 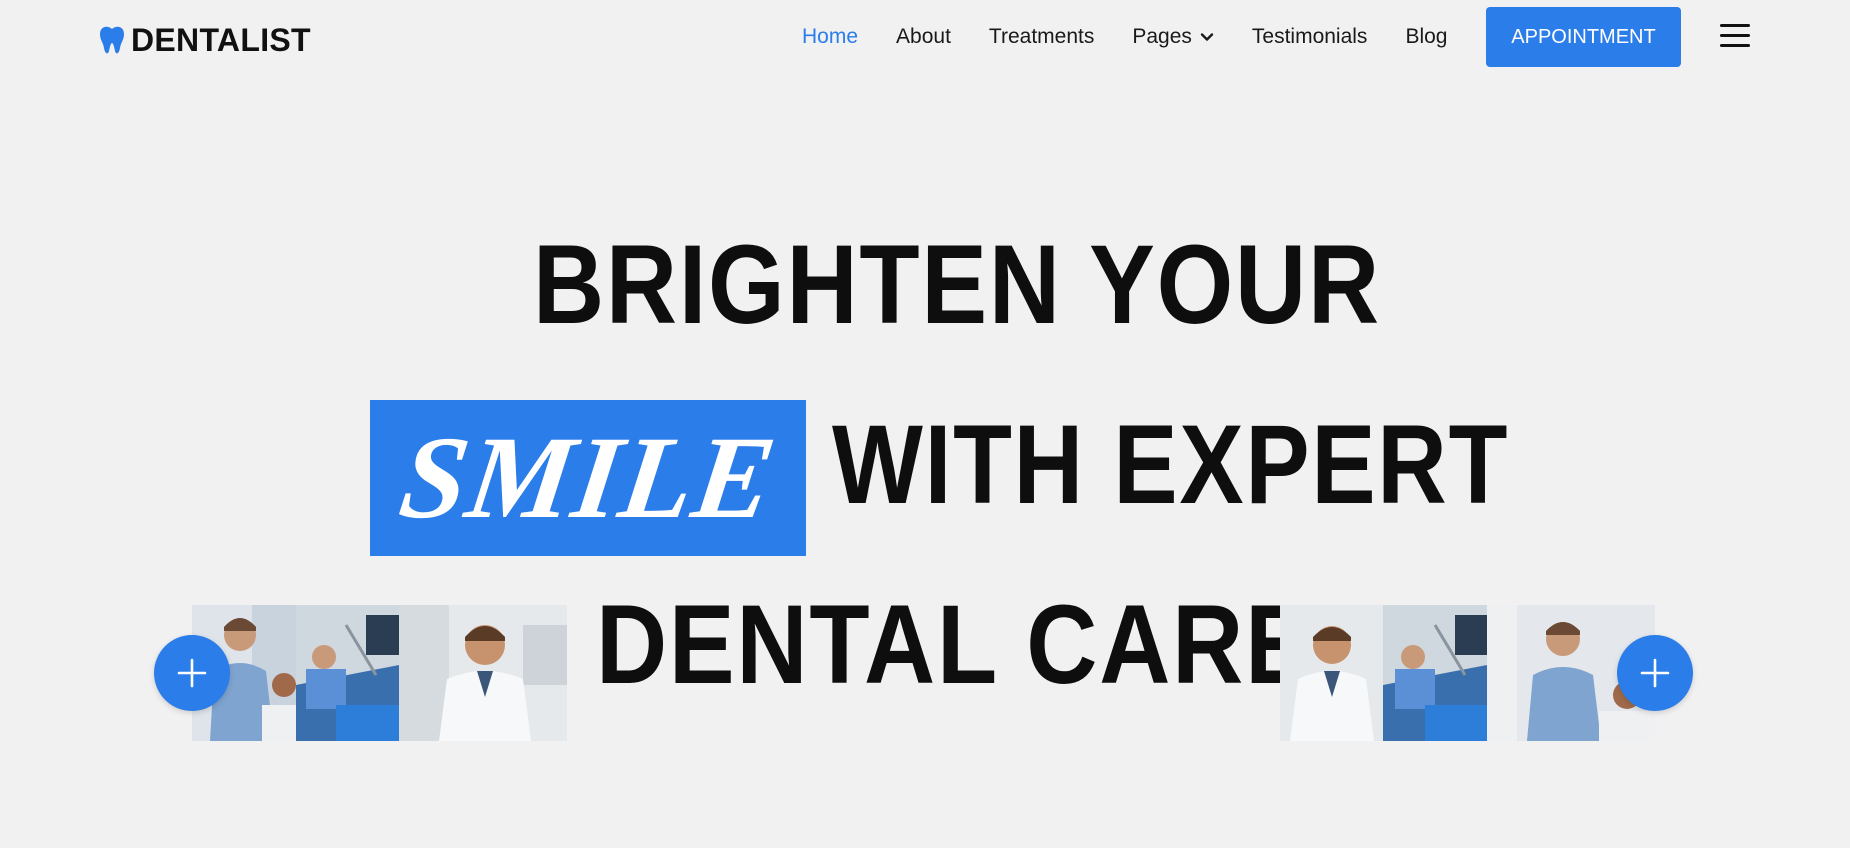 I want to click on left-plus-button, so click(x=192, y=673).